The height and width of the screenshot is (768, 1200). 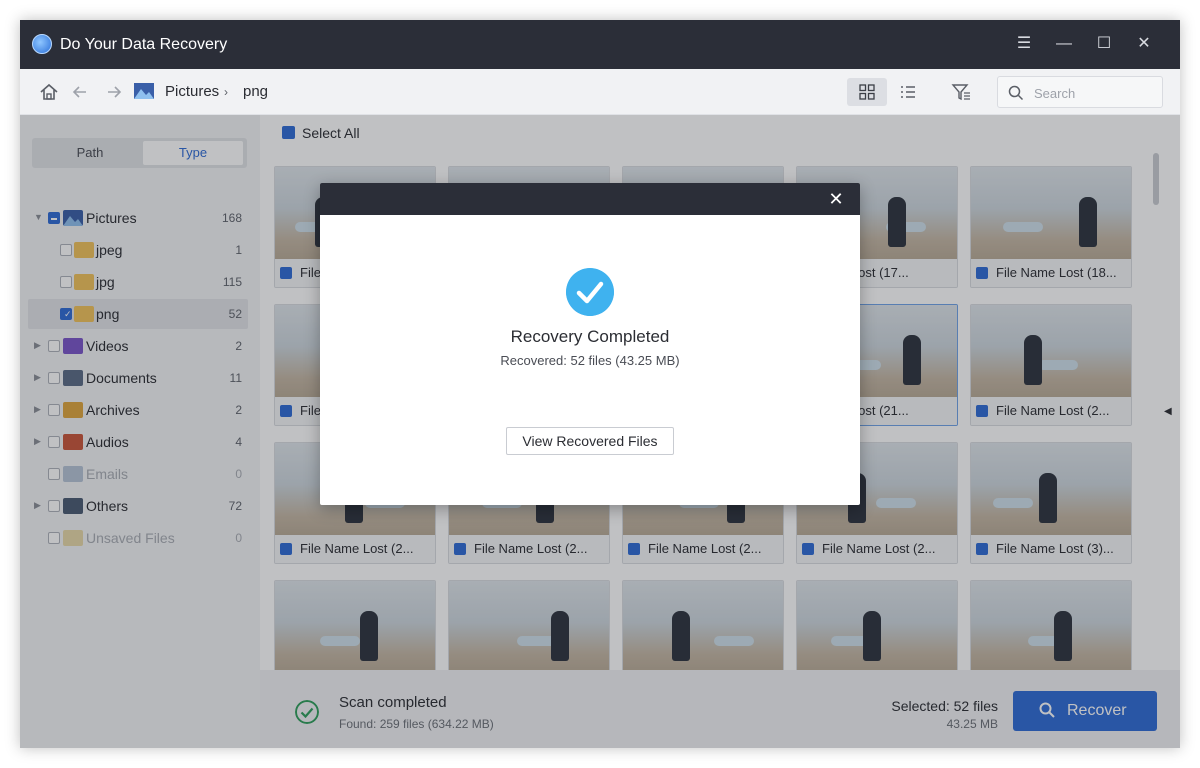 What do you see at coordinates (1054, 93) in the screenshot?
I see `search-input: Search` at bounding box center [1054, 93].